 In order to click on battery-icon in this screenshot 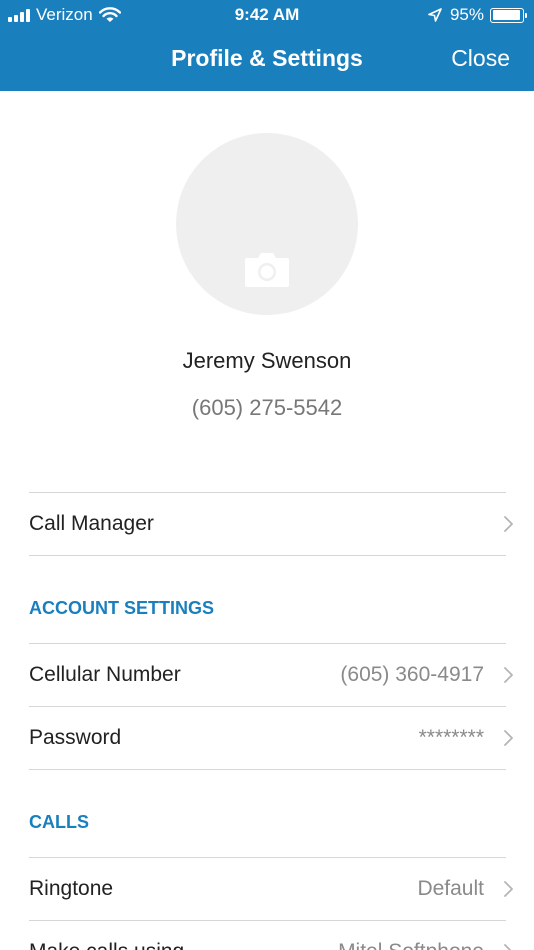, I will do `click(508, 15)`.